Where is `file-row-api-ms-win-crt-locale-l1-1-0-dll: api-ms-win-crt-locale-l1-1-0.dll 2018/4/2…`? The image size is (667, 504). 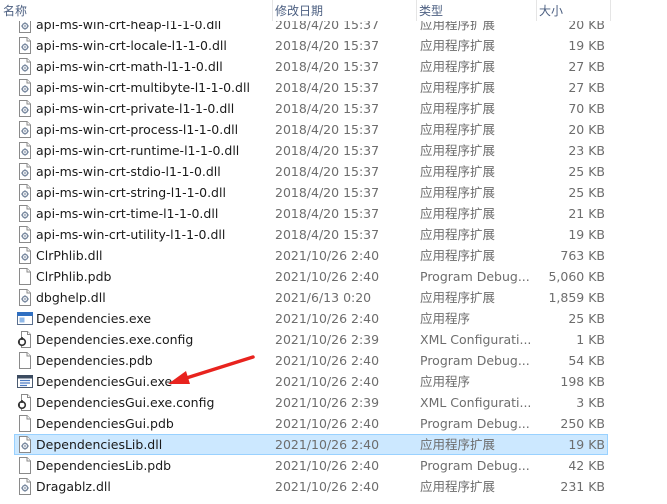
file-row-api-ms-win-crt-locale-l1-1-0-dll: api-ms-win-crt-locale-l1-1-0.dll 2018/4/2… is located at coordinates (311, 45).